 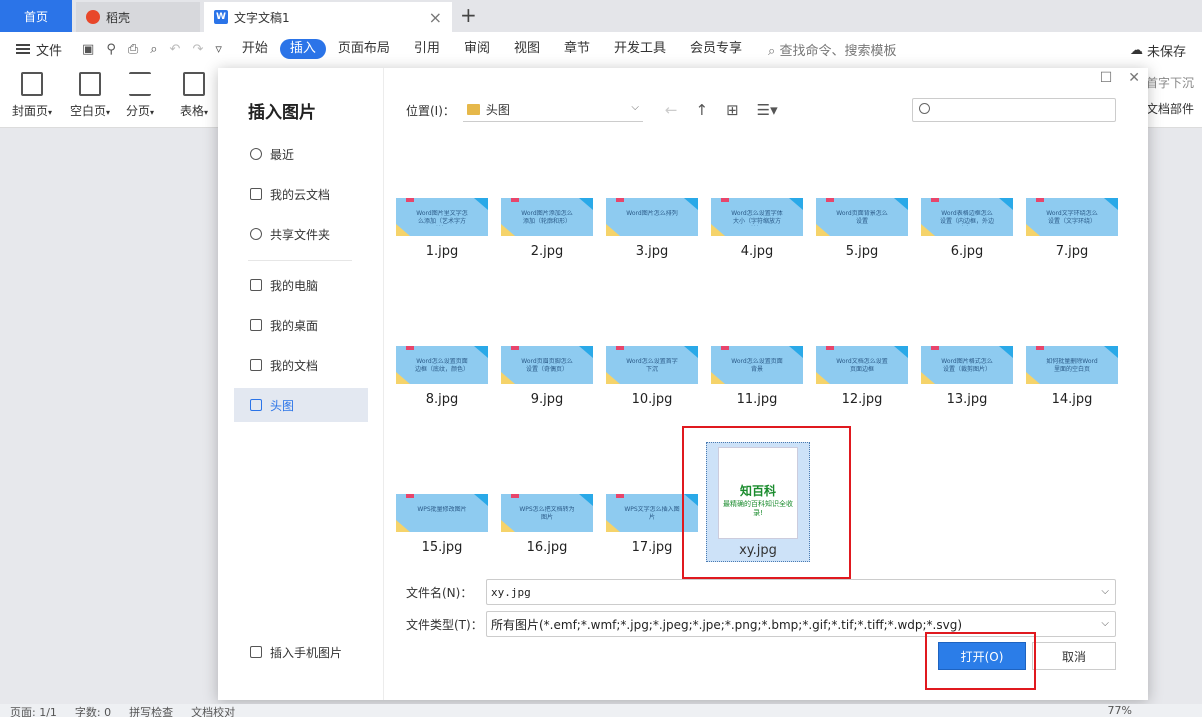 I want to click on sidebar-item-shared: 共享文件夹, so click(x=301, y=234).